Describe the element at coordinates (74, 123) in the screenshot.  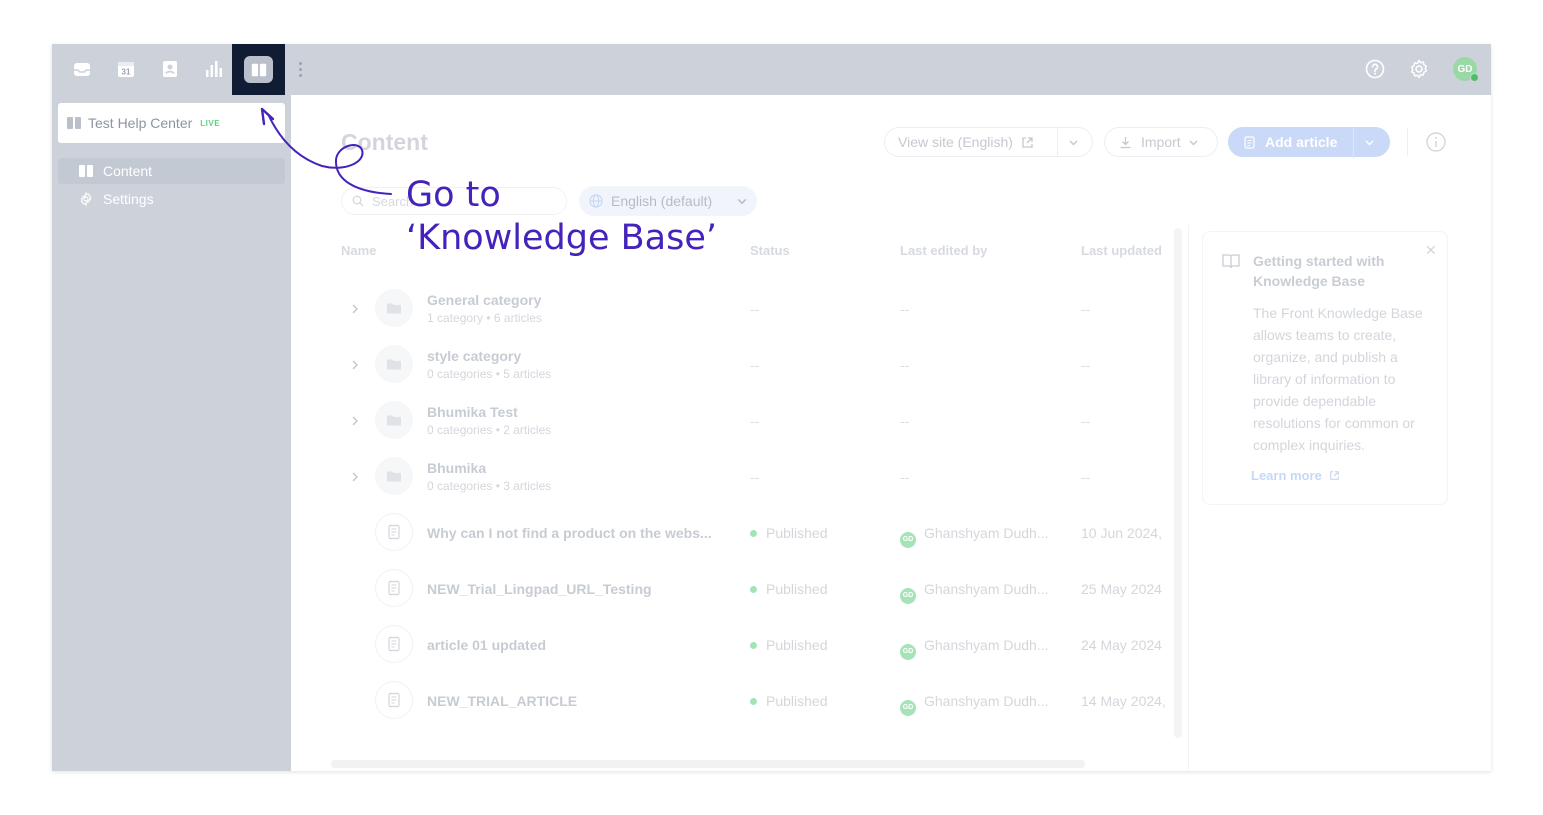
I see `help-center-icon` at that location.